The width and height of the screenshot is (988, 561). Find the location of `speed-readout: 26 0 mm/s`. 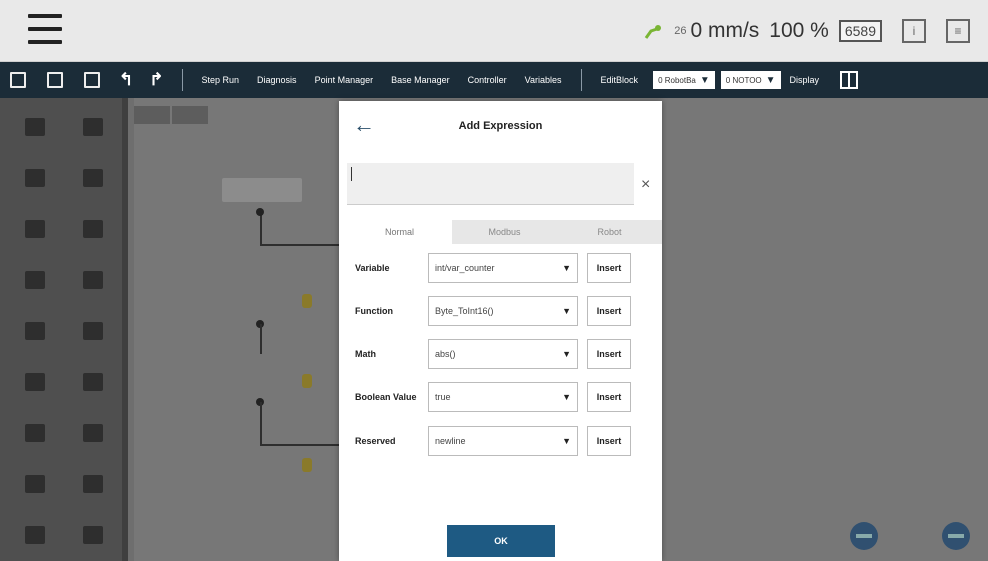

speed-readout: 26 0 mm/s is located at coordinates (716, 31).